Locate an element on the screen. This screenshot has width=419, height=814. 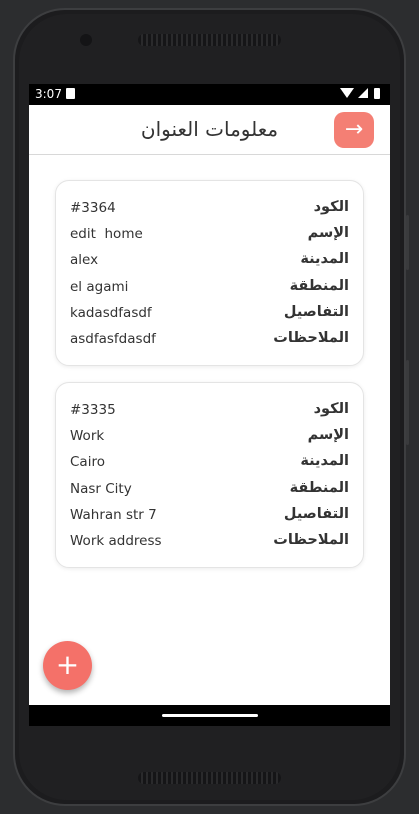
name-value: Work is located at coordinates (87, 436).